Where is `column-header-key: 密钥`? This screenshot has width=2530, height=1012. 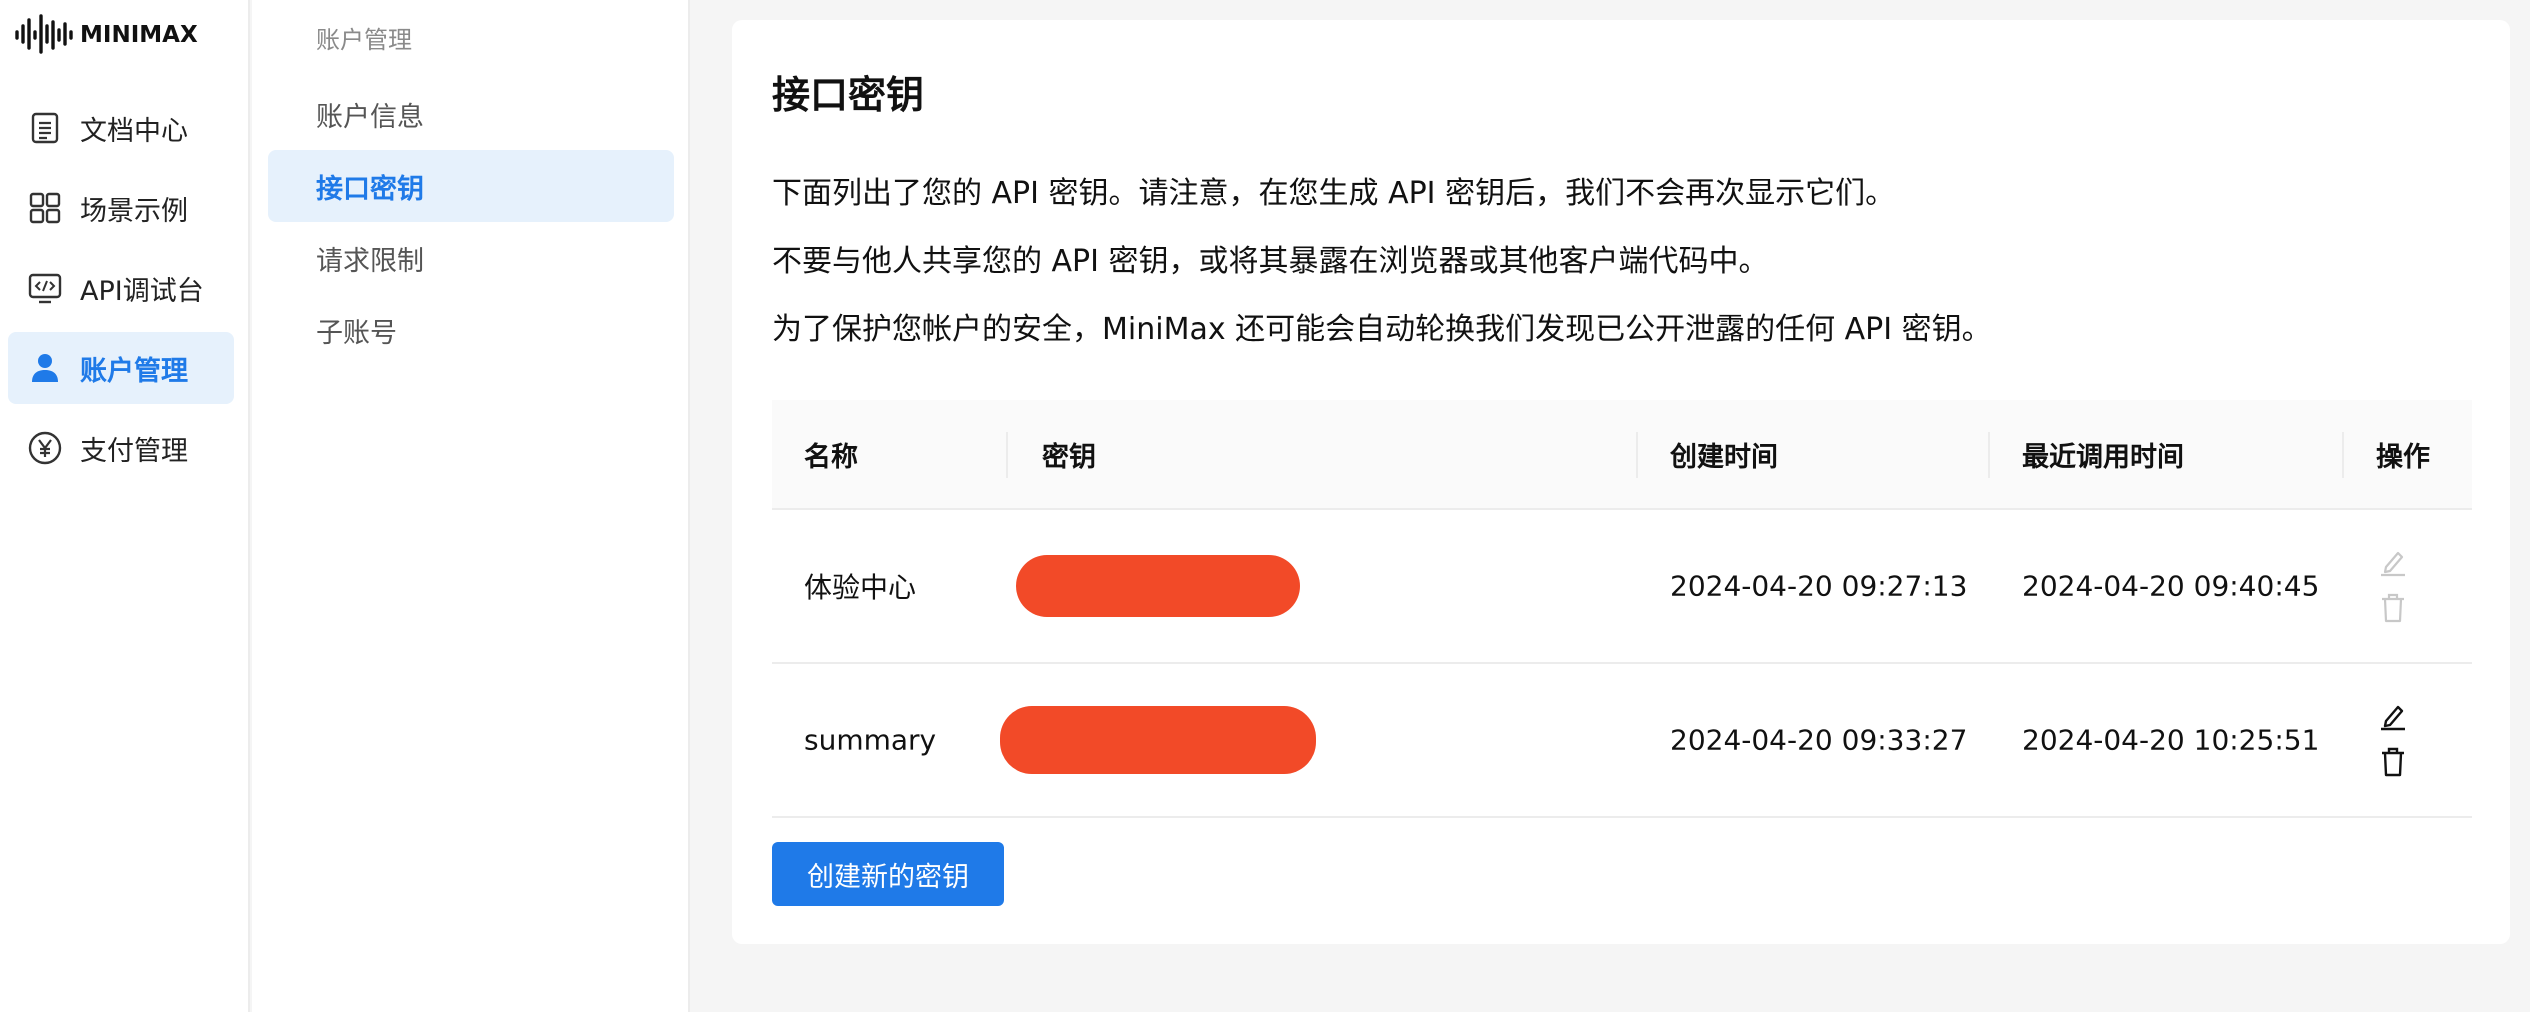 column-header-key: 密钥 is located at coordinates (1069, 457).